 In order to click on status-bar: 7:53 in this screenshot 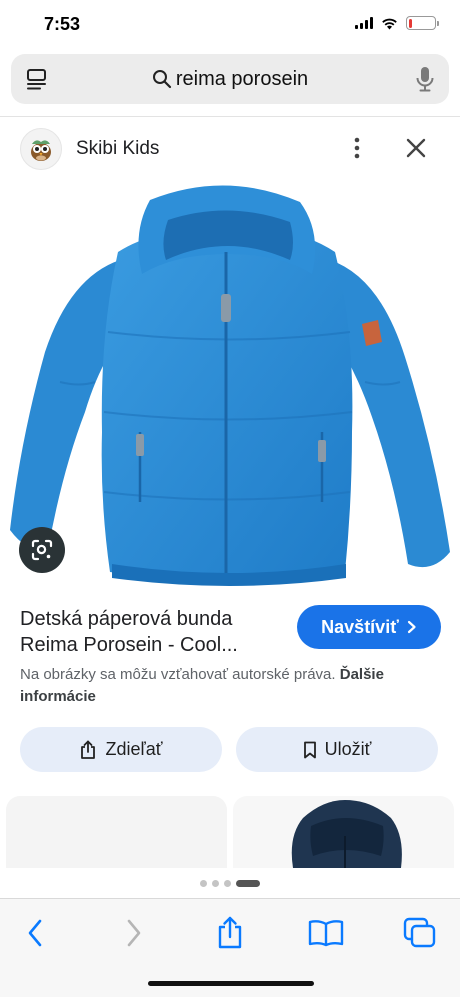, I will do `click(230, 24)`.